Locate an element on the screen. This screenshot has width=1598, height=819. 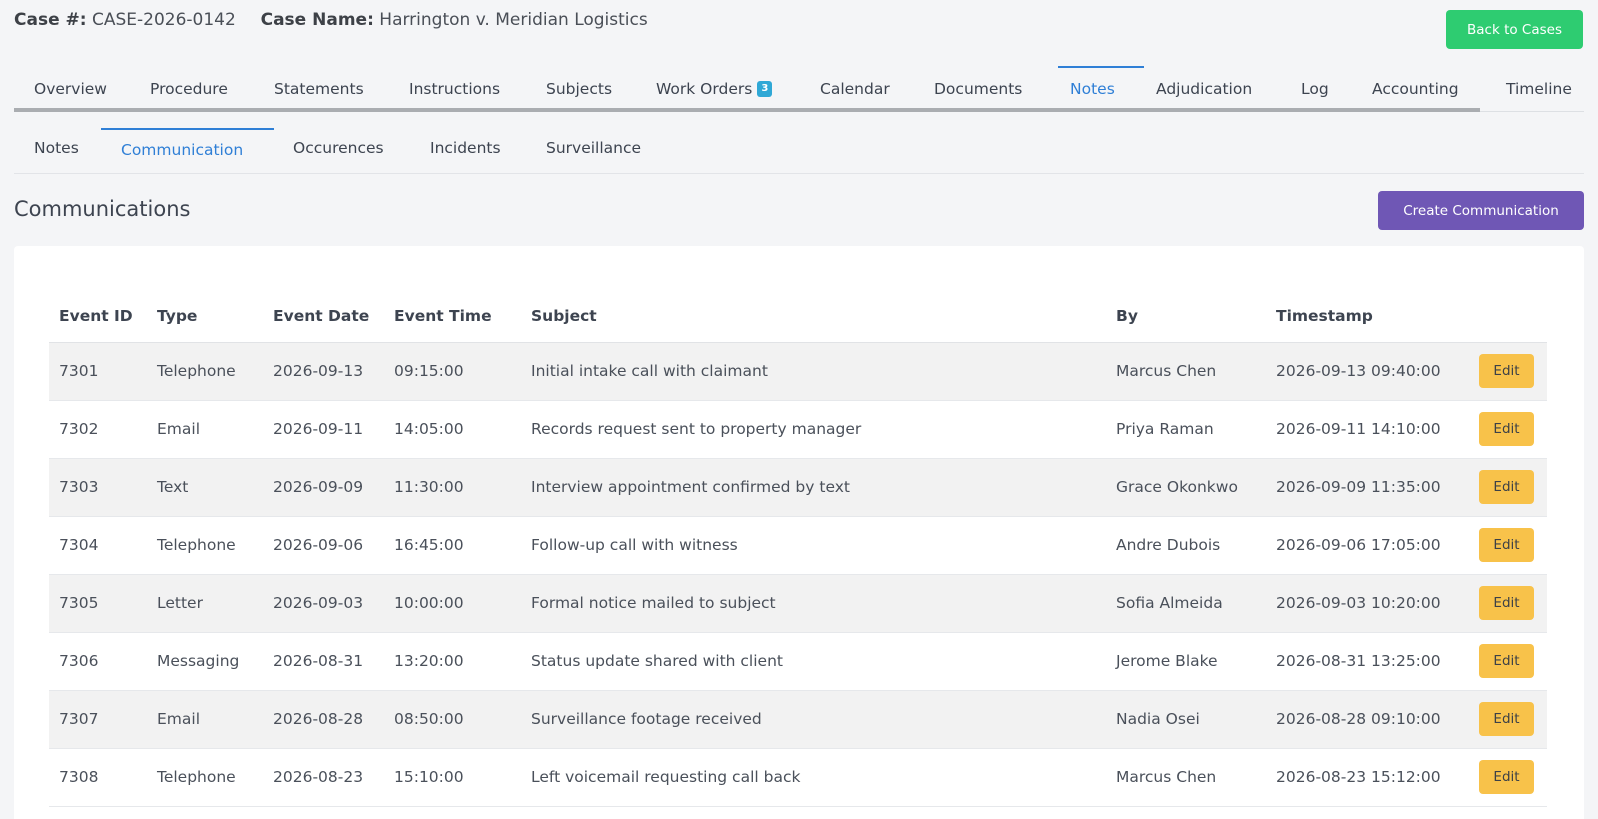
column-header-subject: Subject is located at coordinates (813, 317).